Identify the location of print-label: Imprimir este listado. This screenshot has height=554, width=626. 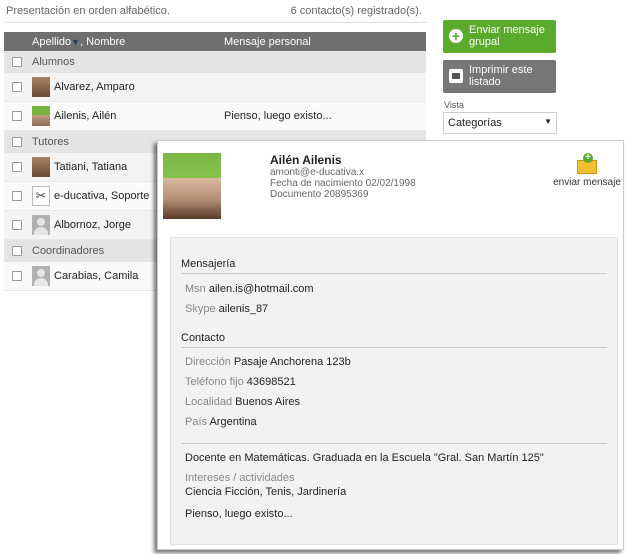
(501, 76).